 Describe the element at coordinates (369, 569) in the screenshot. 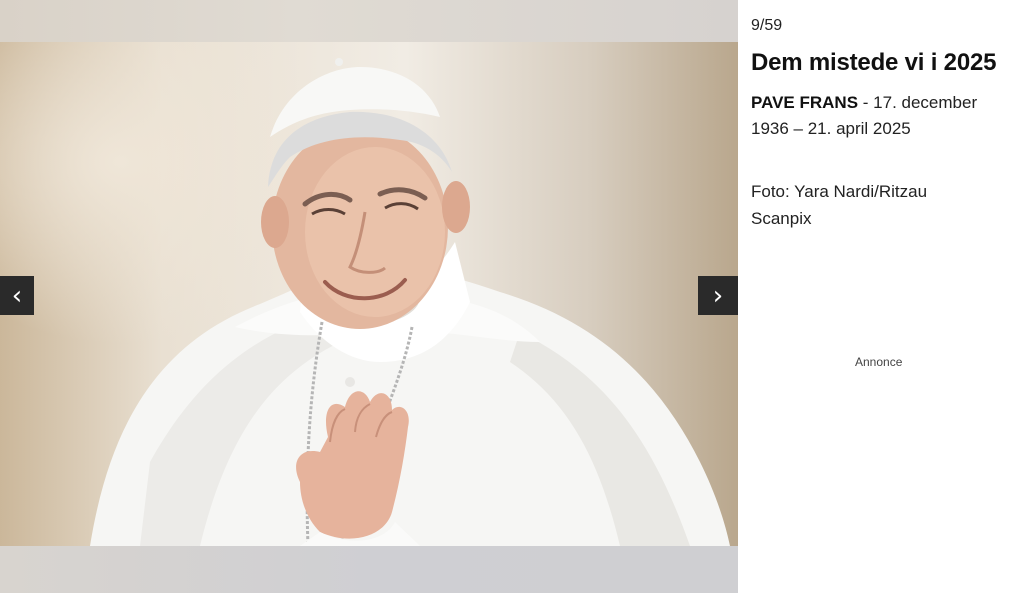

I see `photo-bottom-band` at that location.